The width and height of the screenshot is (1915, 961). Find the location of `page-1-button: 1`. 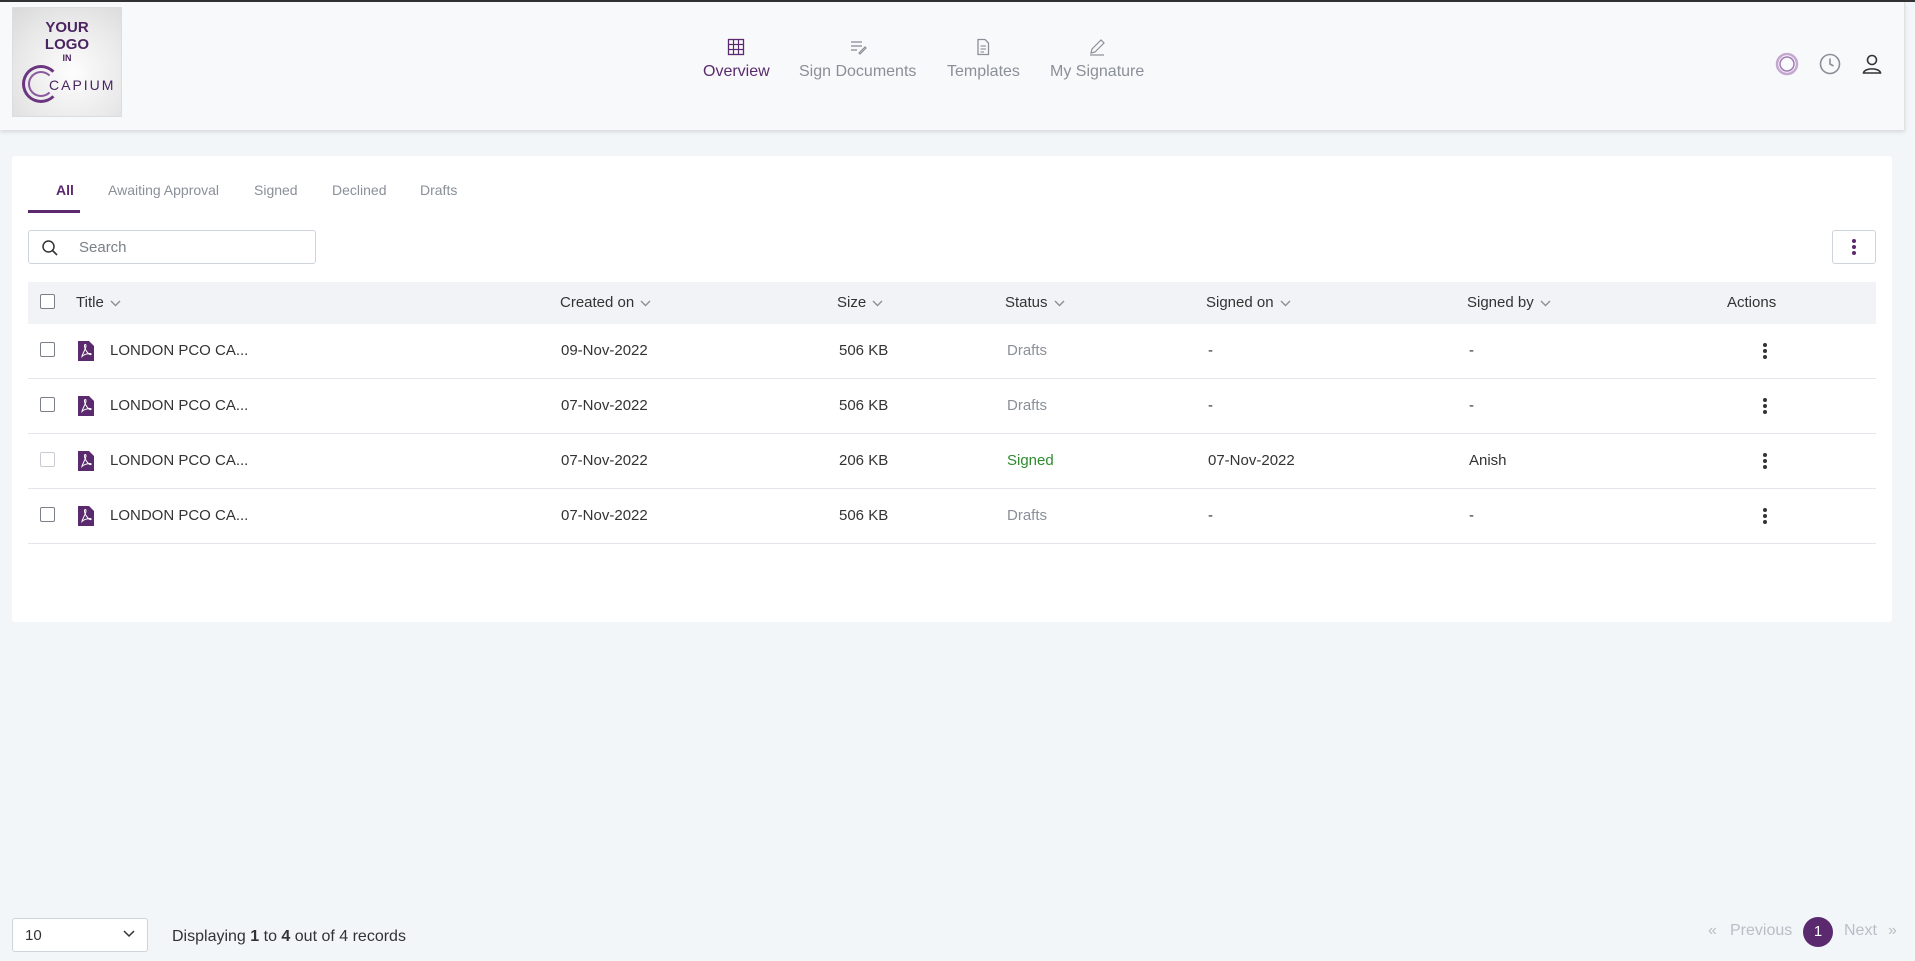

page-1-button: 1 is located at coordinates (1818, 932).